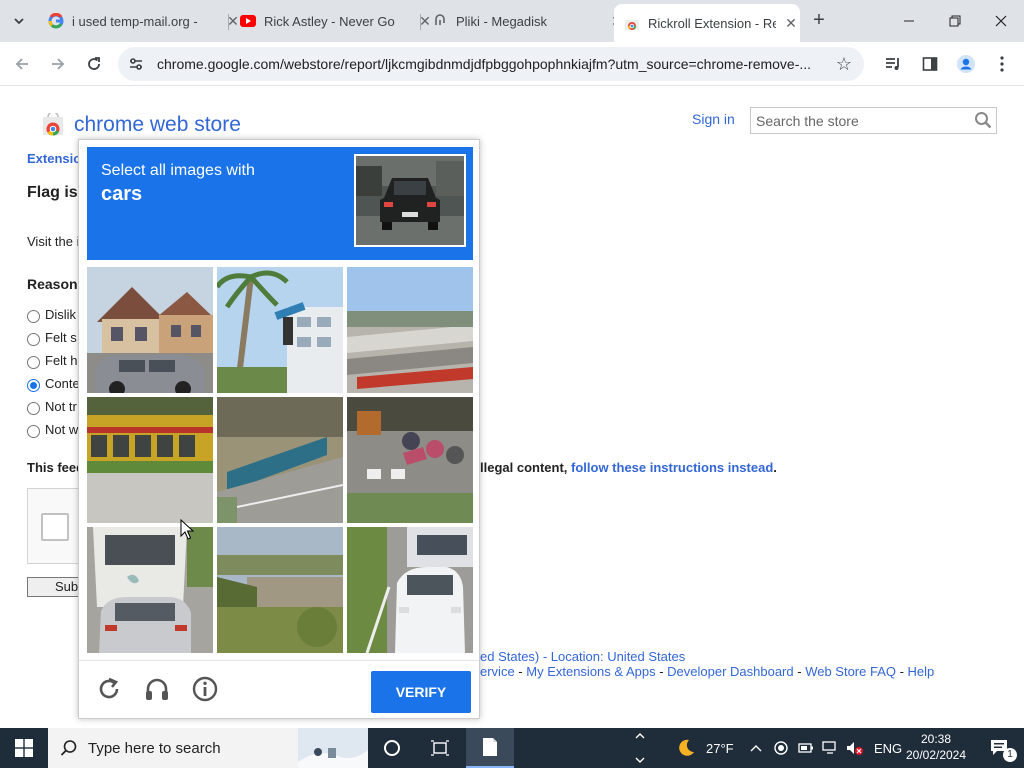 Image resolution: width=1024 pixels, height=768 pixels. What do you see at coordinates (921, 671) in the screenshot?
I see `help-link: Help` at bounding box center [921, 671].